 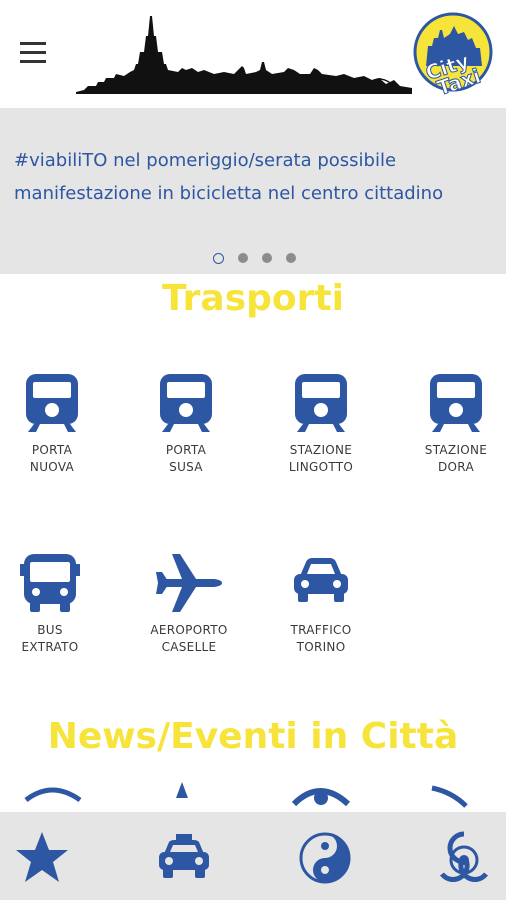 What do you see at coordinates (321, 580) in the screenshot?
I see `car-icon` at bounding box center [321, 580].